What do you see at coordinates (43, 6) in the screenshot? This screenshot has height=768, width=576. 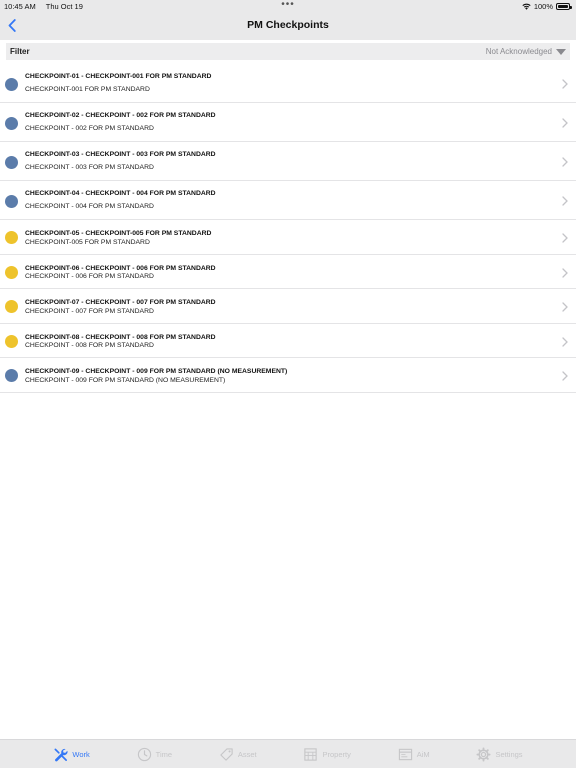 I see `status-bar-left: 10:45 AM Thu Oct 19` at bounding box center [43, 6].